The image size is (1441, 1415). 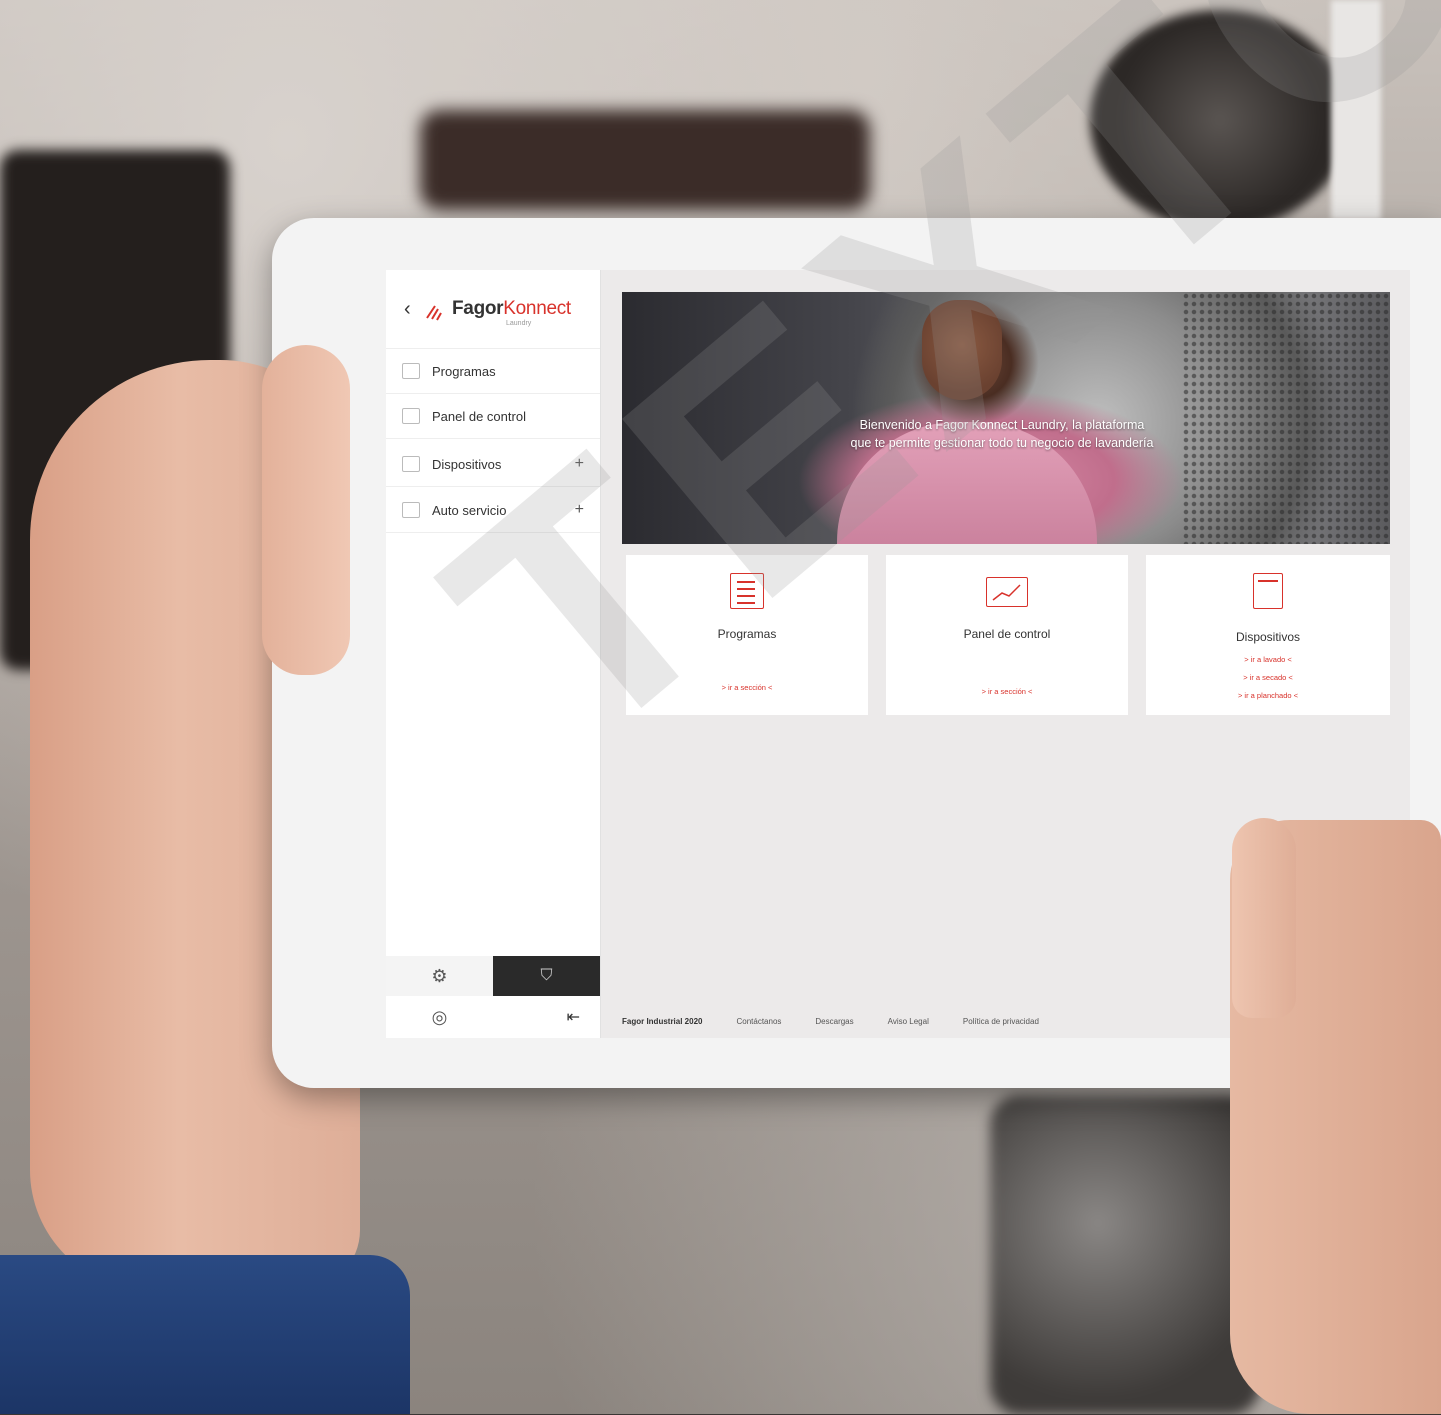 I want to click on brand-subtitle: Laundry, so click(x=519, y=323).